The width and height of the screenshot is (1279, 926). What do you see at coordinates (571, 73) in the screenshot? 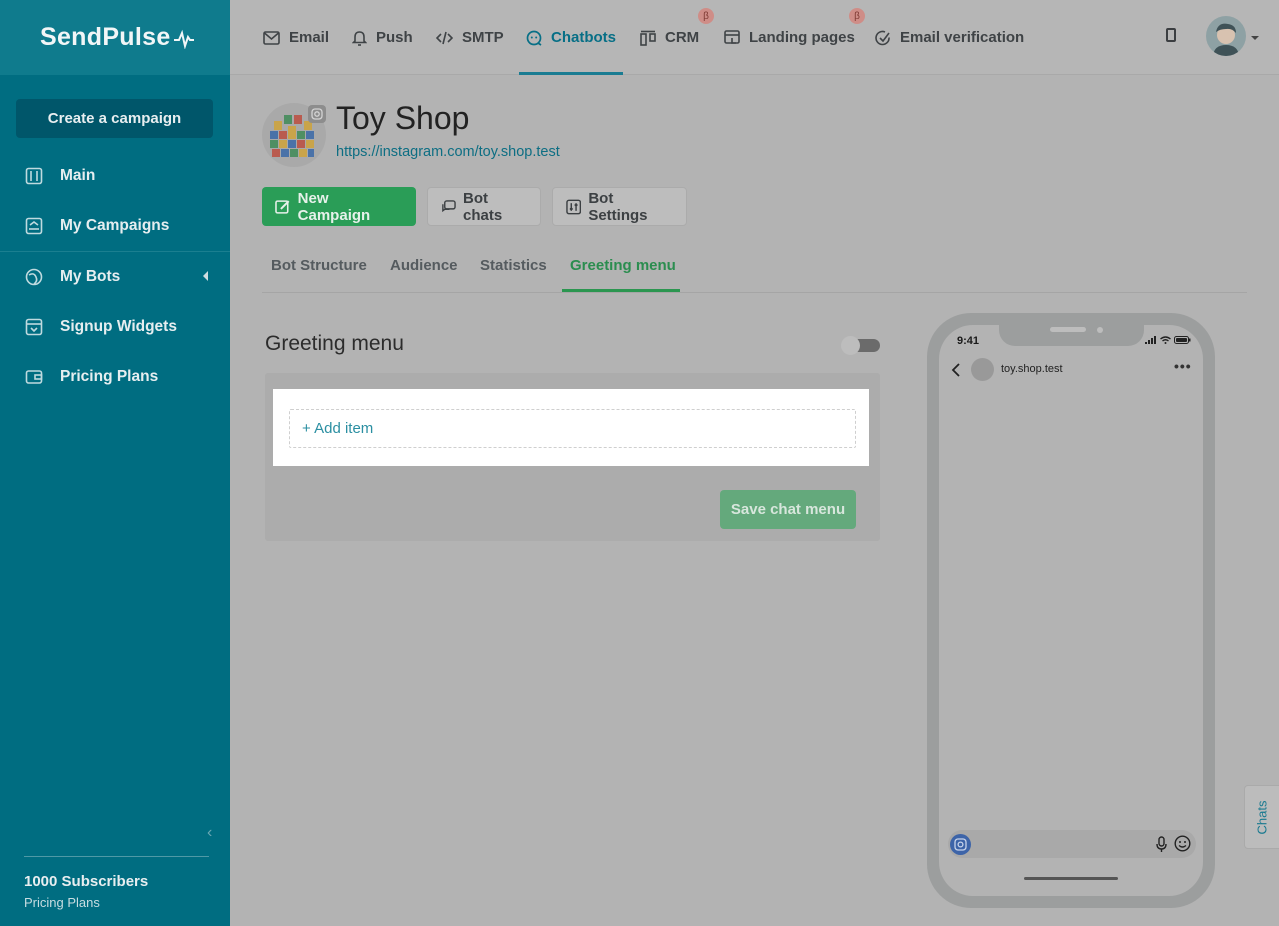
I see `active-tab-indicator` at bounding box center [571, 73].